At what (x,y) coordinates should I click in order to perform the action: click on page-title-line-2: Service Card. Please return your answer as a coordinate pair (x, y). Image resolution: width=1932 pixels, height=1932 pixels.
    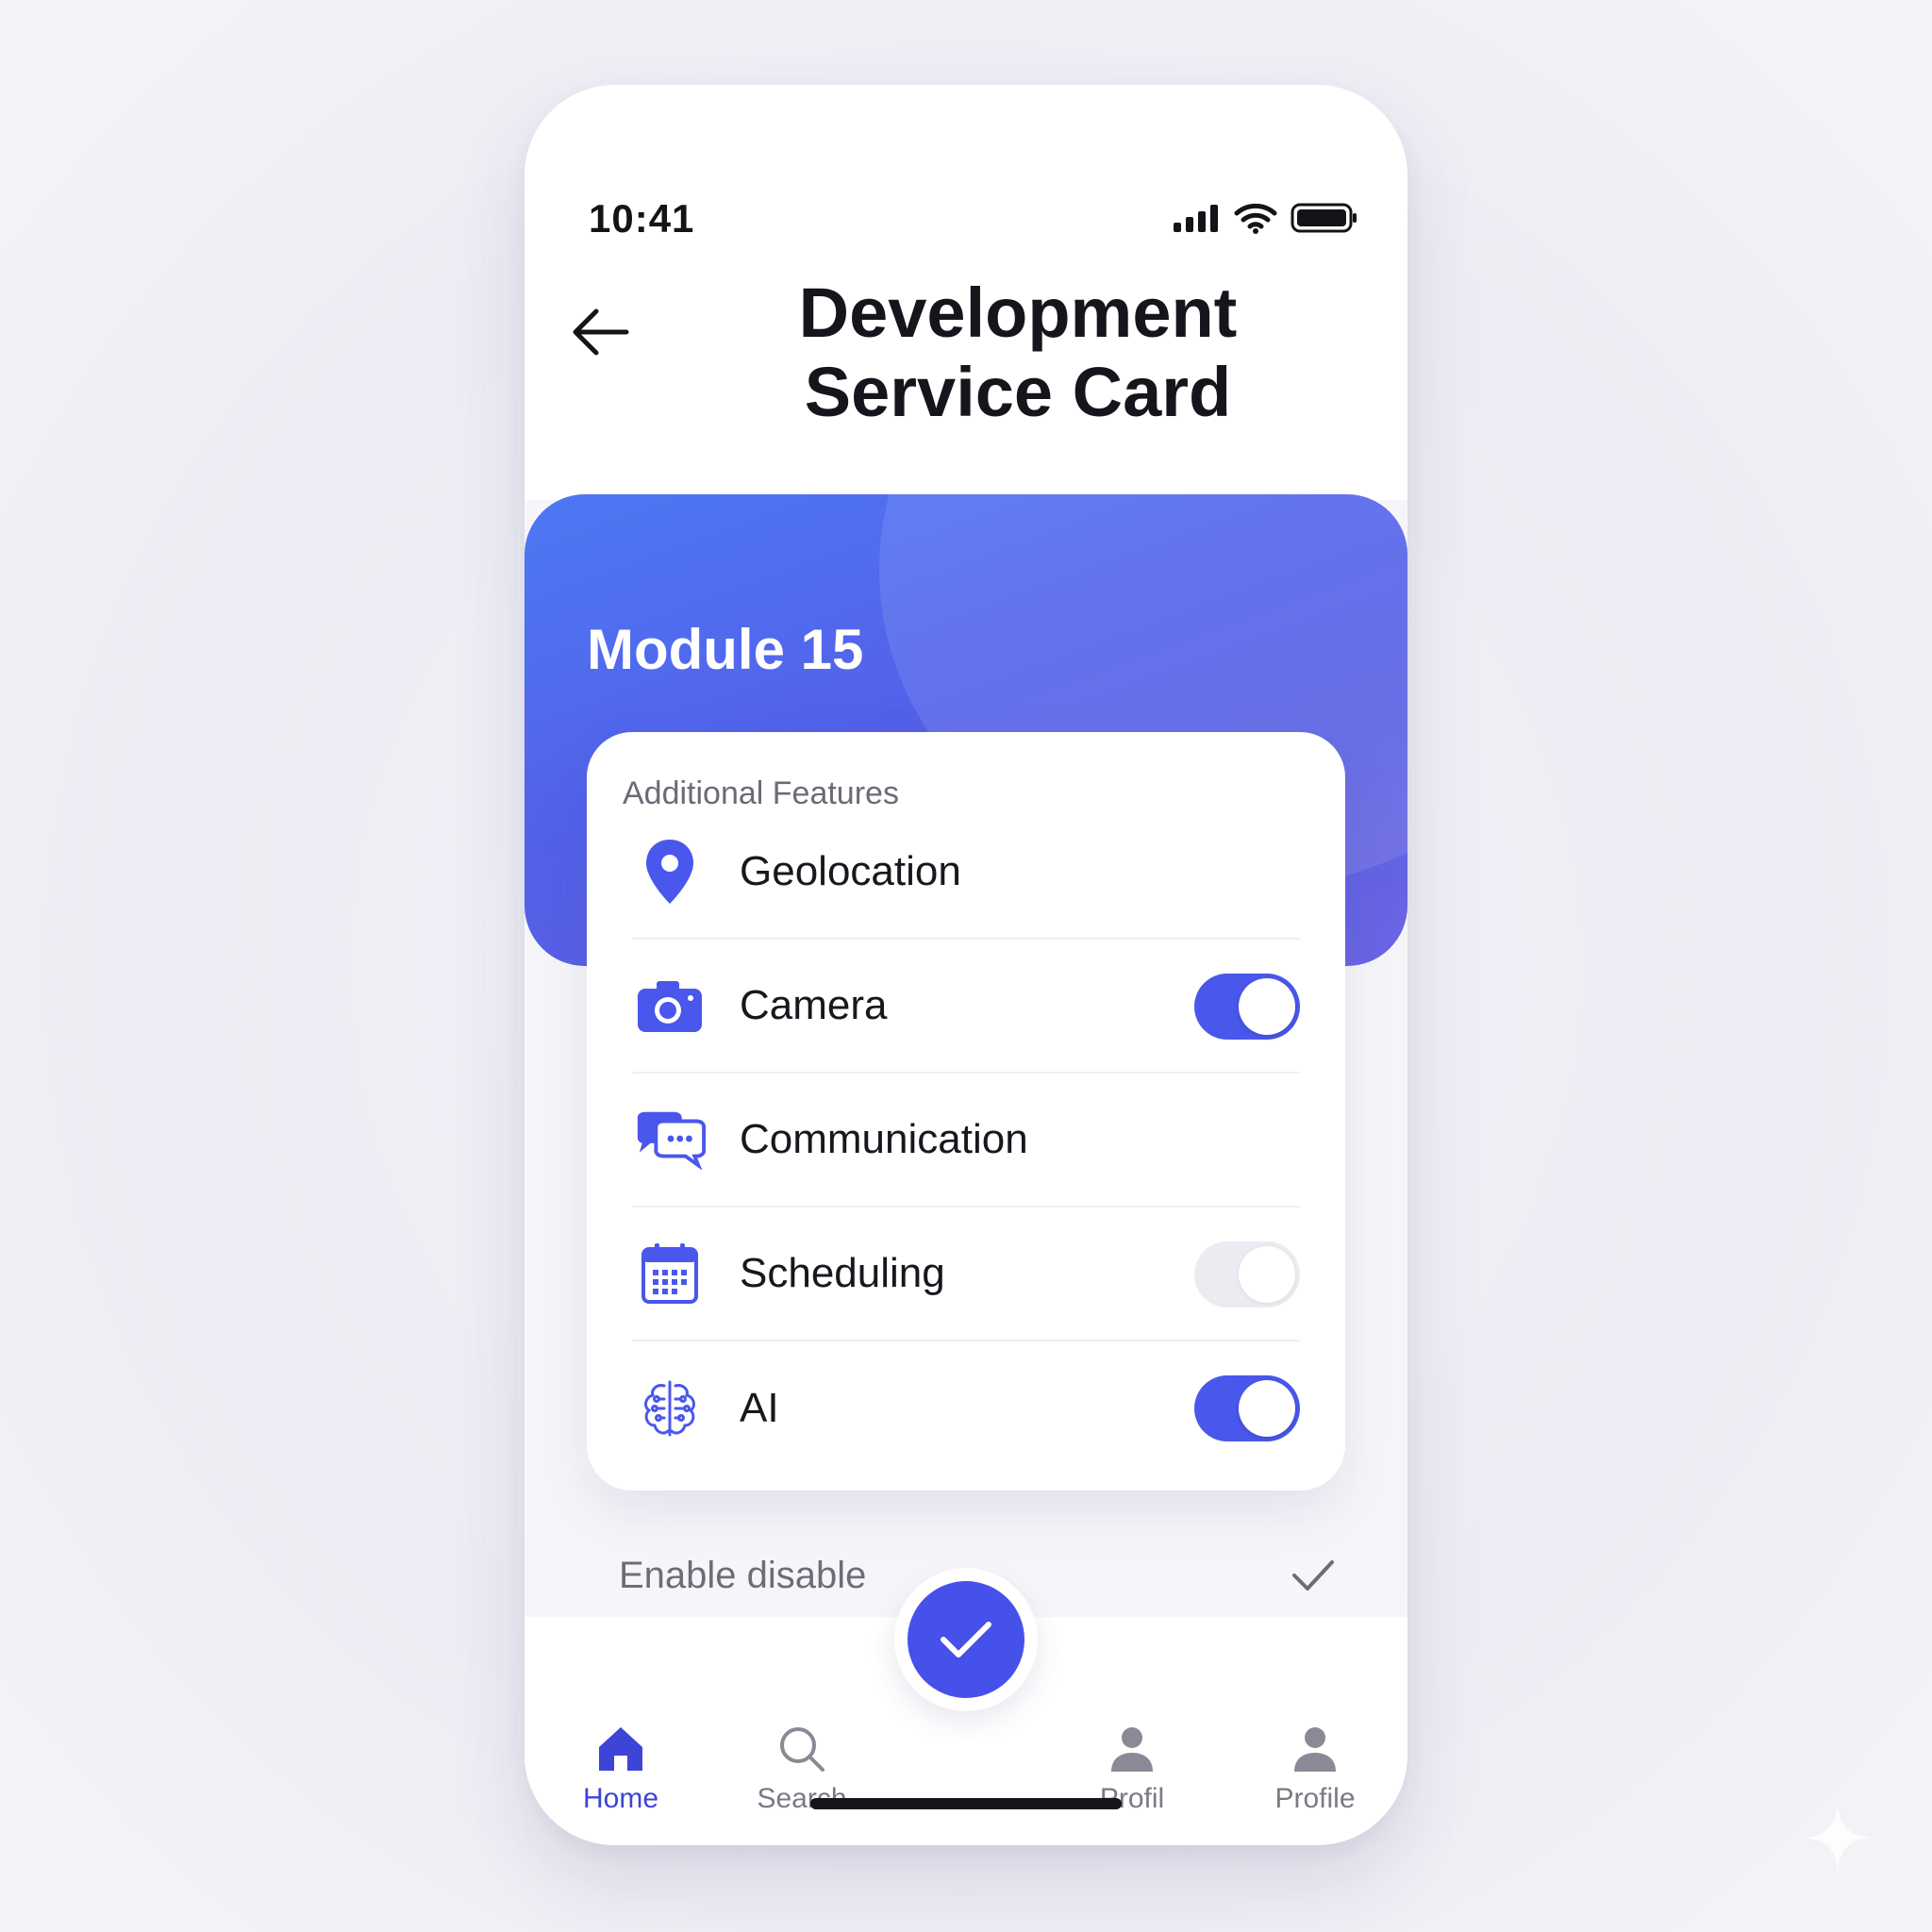
    Looking at the image, I should click on (1018, 392).